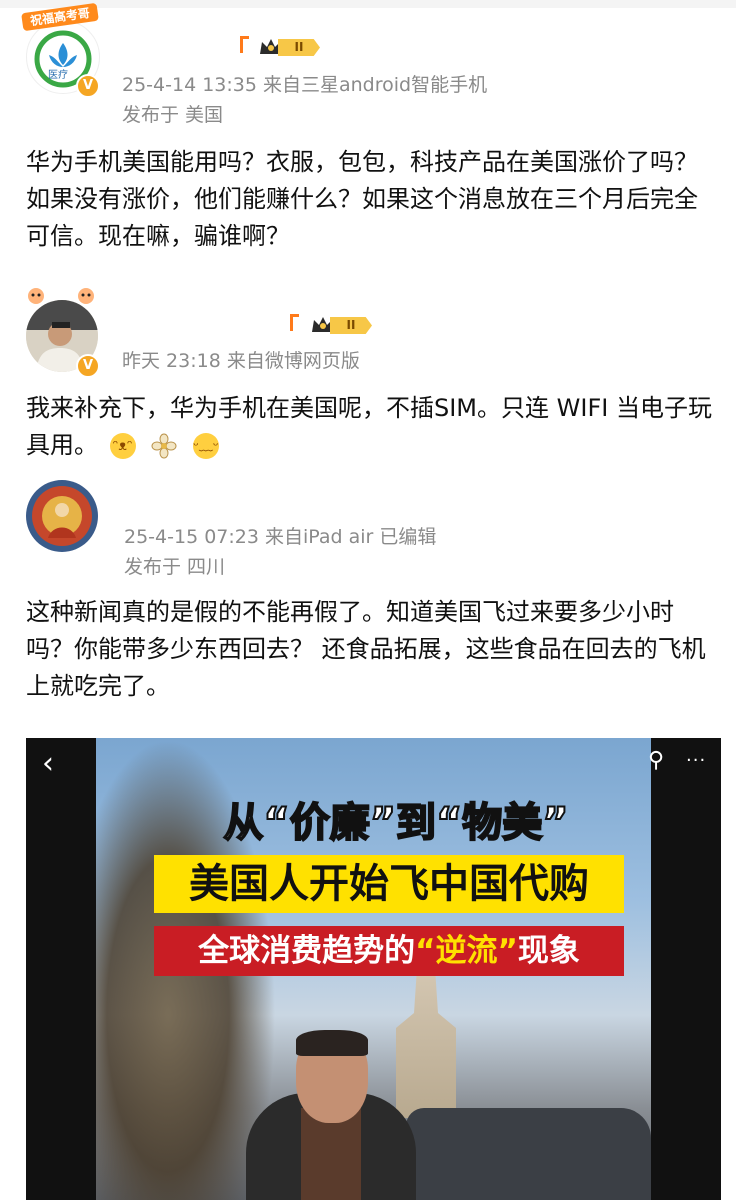 The width and height of the screenshot is (736, 1200). I want to click on post-location: 发布于 美国, so click(173, 115).